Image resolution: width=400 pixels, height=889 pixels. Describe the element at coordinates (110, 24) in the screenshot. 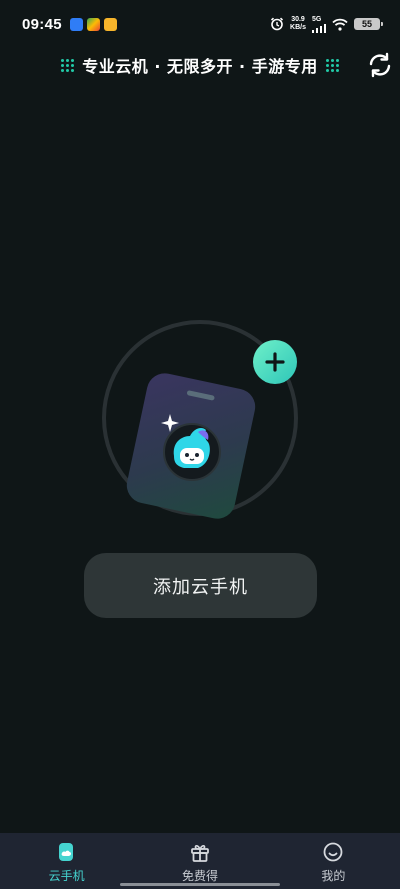

I see `yellow-app-icon` at that location.